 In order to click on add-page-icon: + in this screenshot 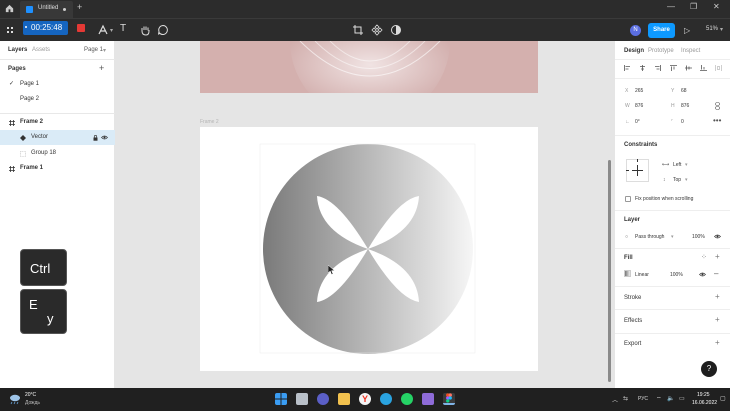, I will do `click(101, 68)`.